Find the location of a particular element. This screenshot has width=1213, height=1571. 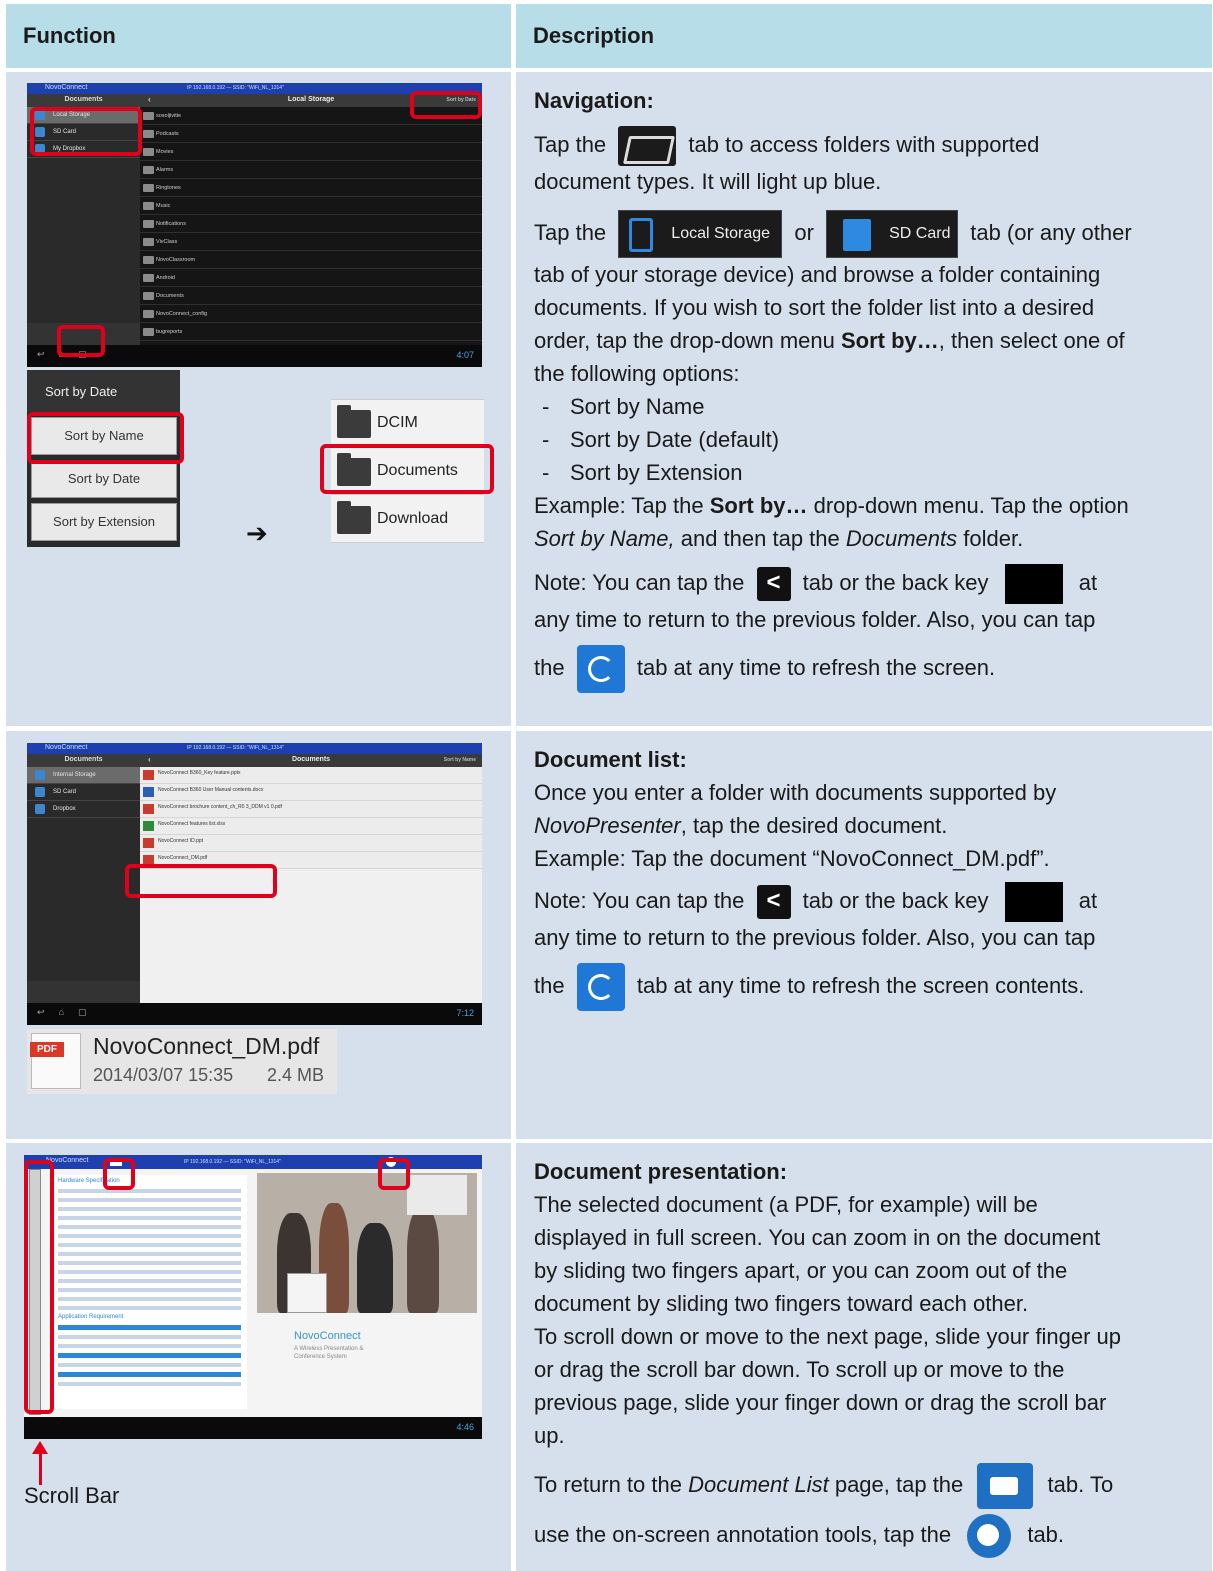

folder-row-download: Download is located at coordinates (407, 519).